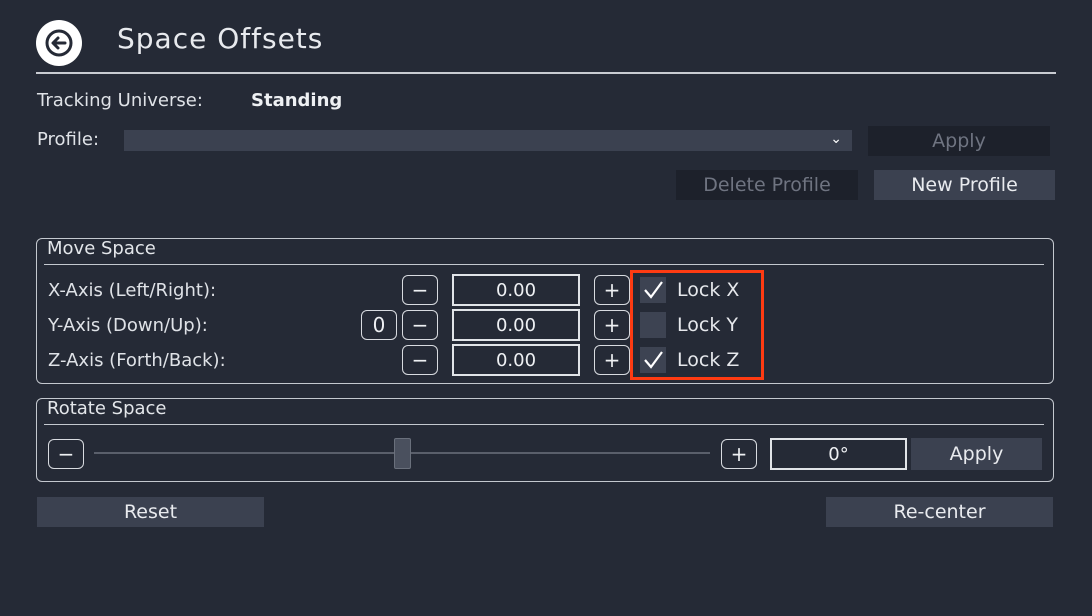 Image resolution: width=1092 pixels, height=616 pixels. I want to click on x-value-field: 0.00, so click(516, 290).